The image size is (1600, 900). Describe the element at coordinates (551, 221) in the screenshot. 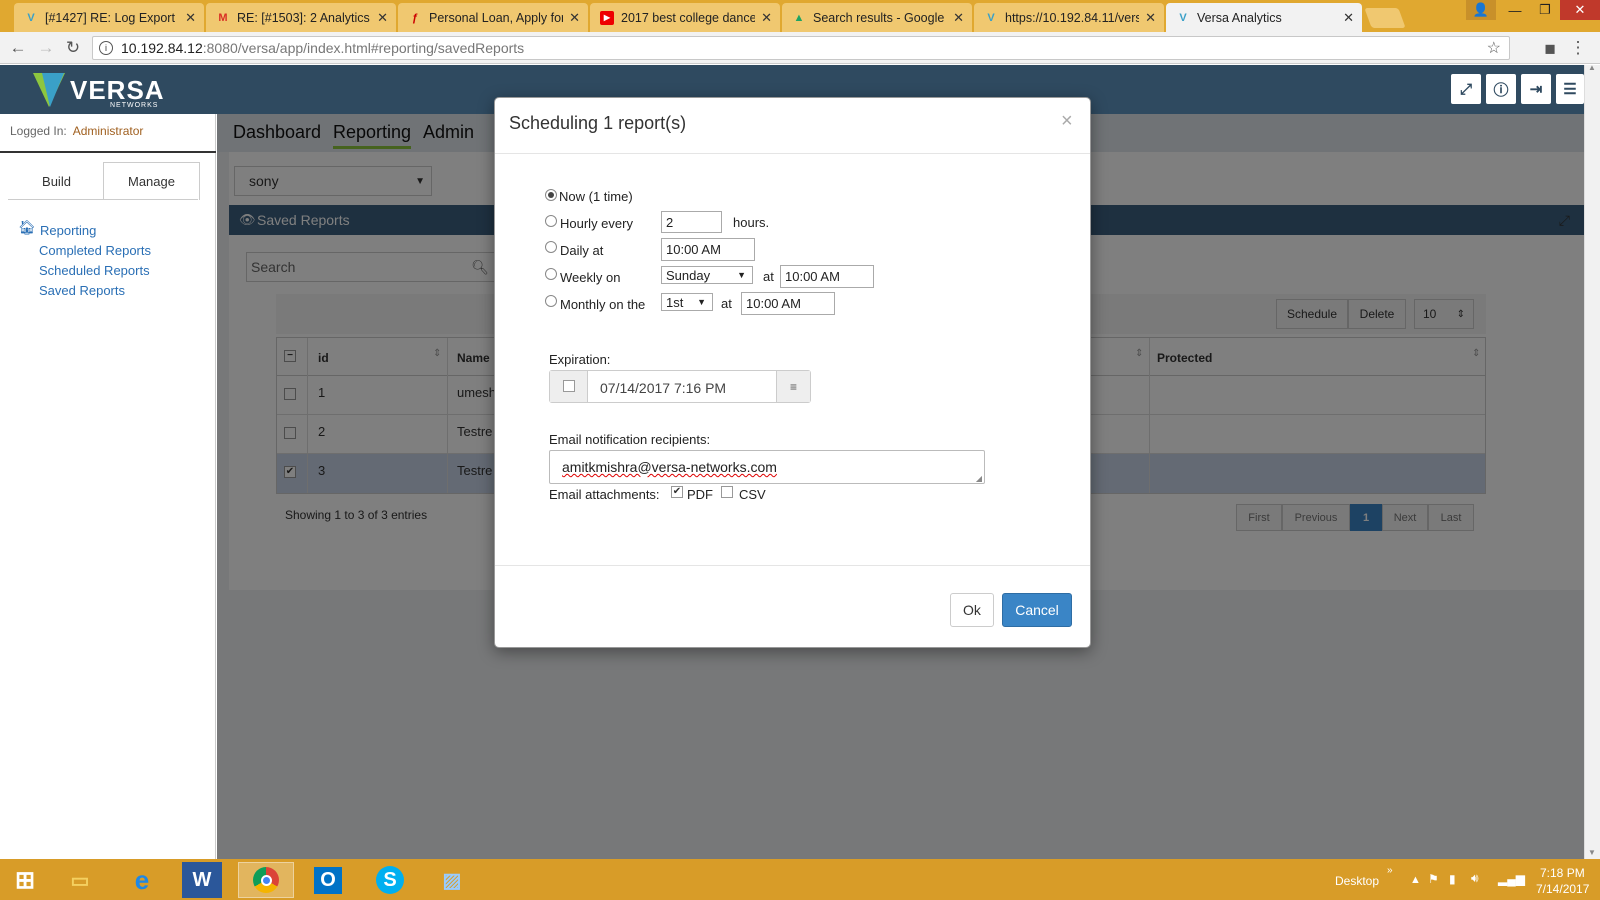

I see `radio-hourly` at that location.